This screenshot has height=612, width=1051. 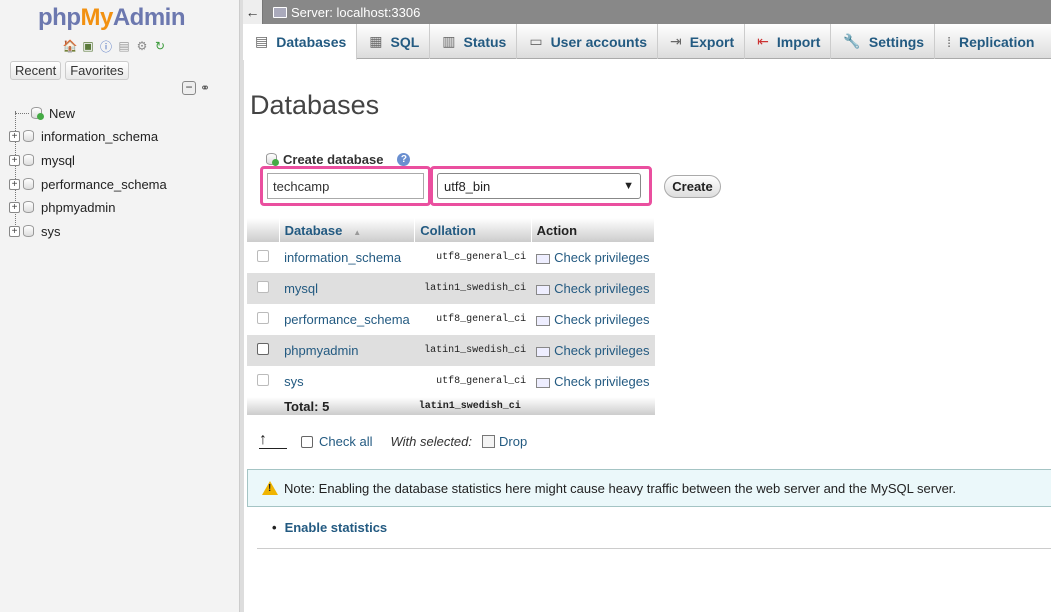 What do you see at coordinates (35, 231) in the screenshot?
I see `tree-item-sys: + sys` at bounding box center [35, 231].